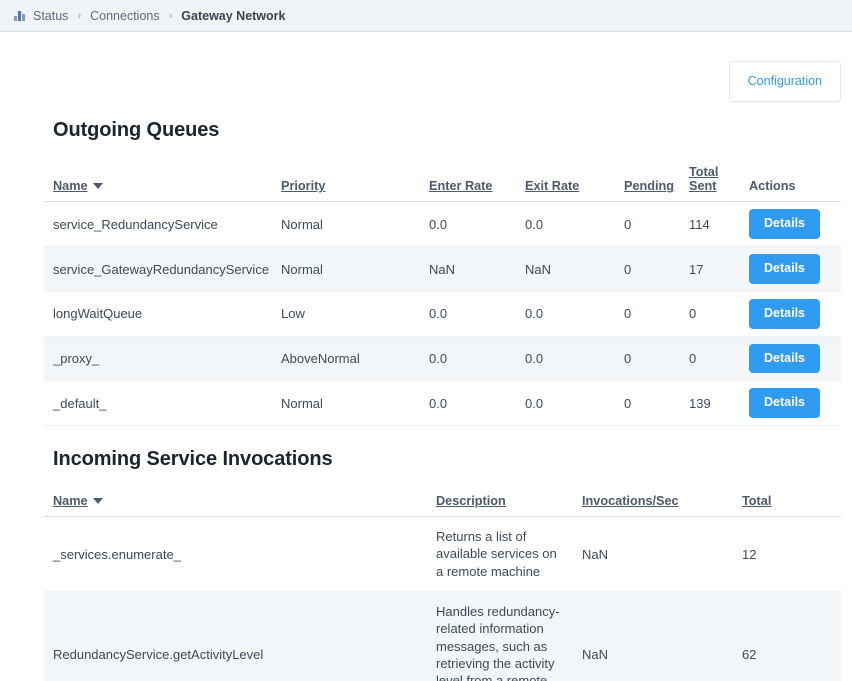 The image size is (852, 681). What do you see at coordinates (293, 314) in the screenshot?
I see `cell-priority: Low` at bounding box center [293, 314].